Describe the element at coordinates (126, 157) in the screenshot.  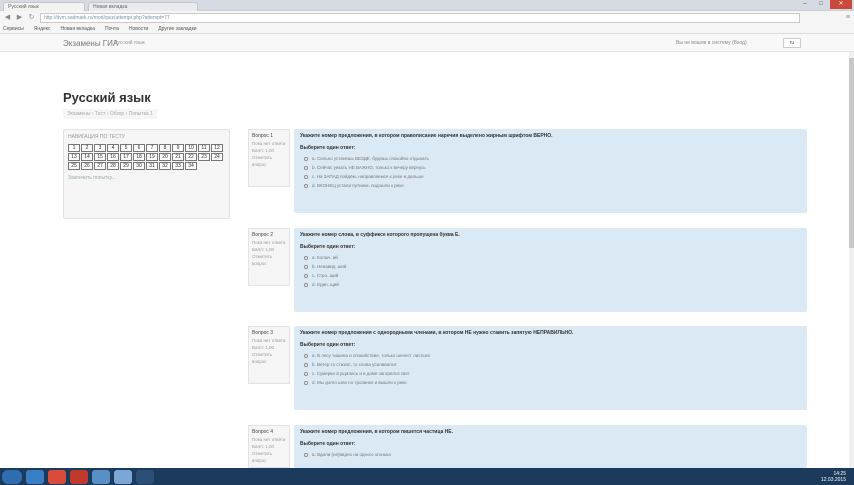
I see `quiz-nav-cell: 17` at that location.